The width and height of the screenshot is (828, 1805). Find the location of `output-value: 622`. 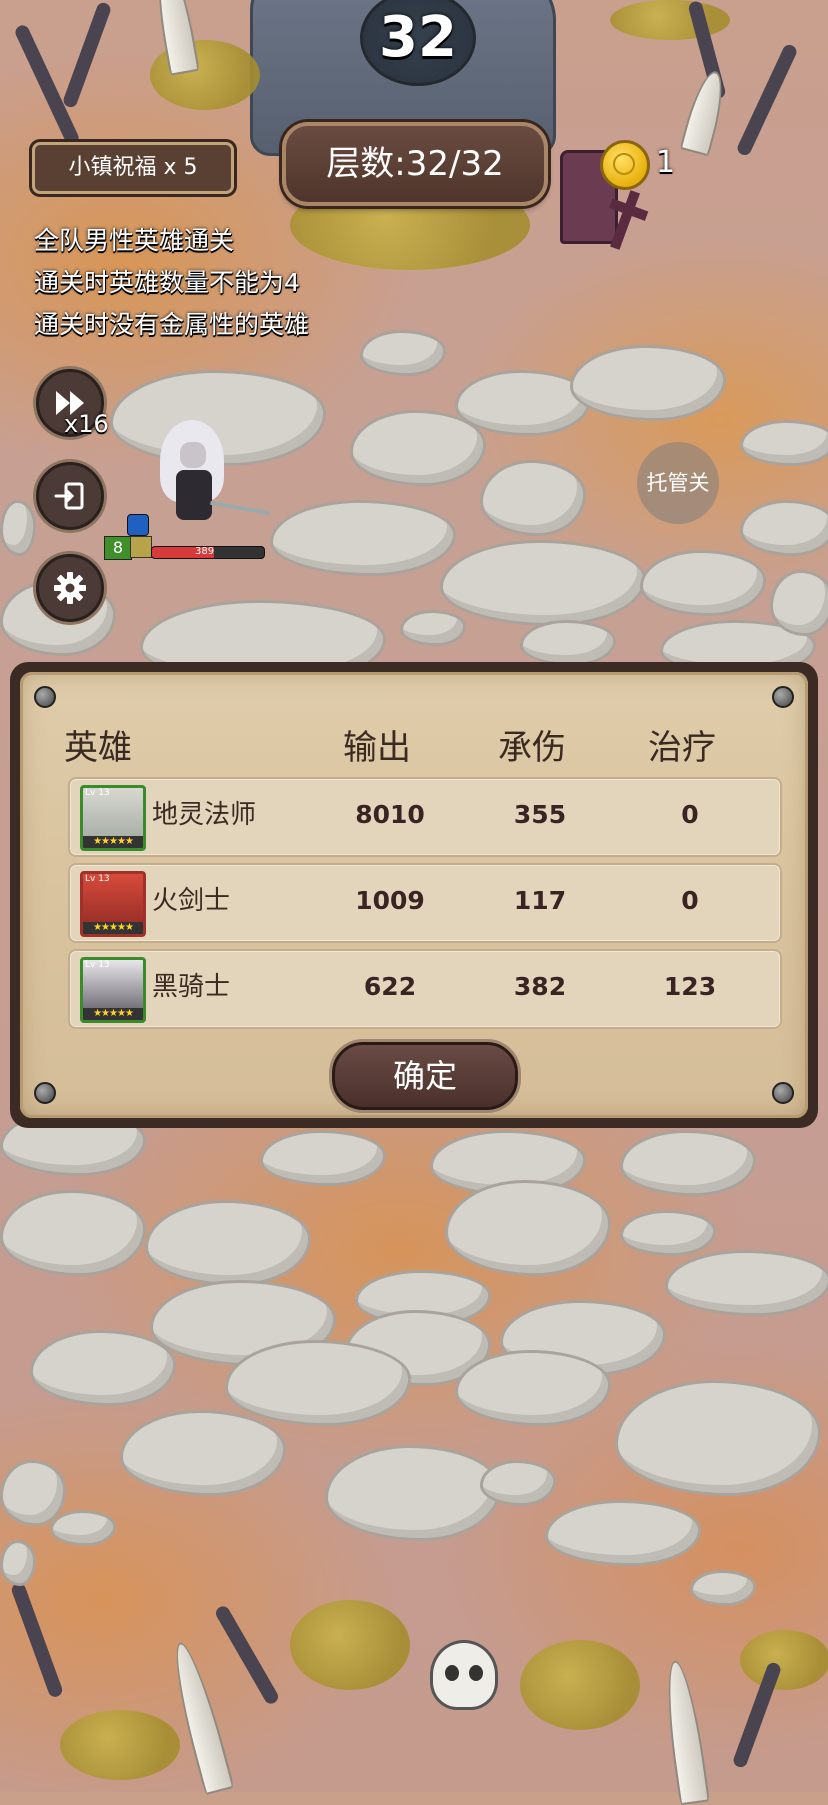

output-value: 622 is located at coordinates (390, 986).